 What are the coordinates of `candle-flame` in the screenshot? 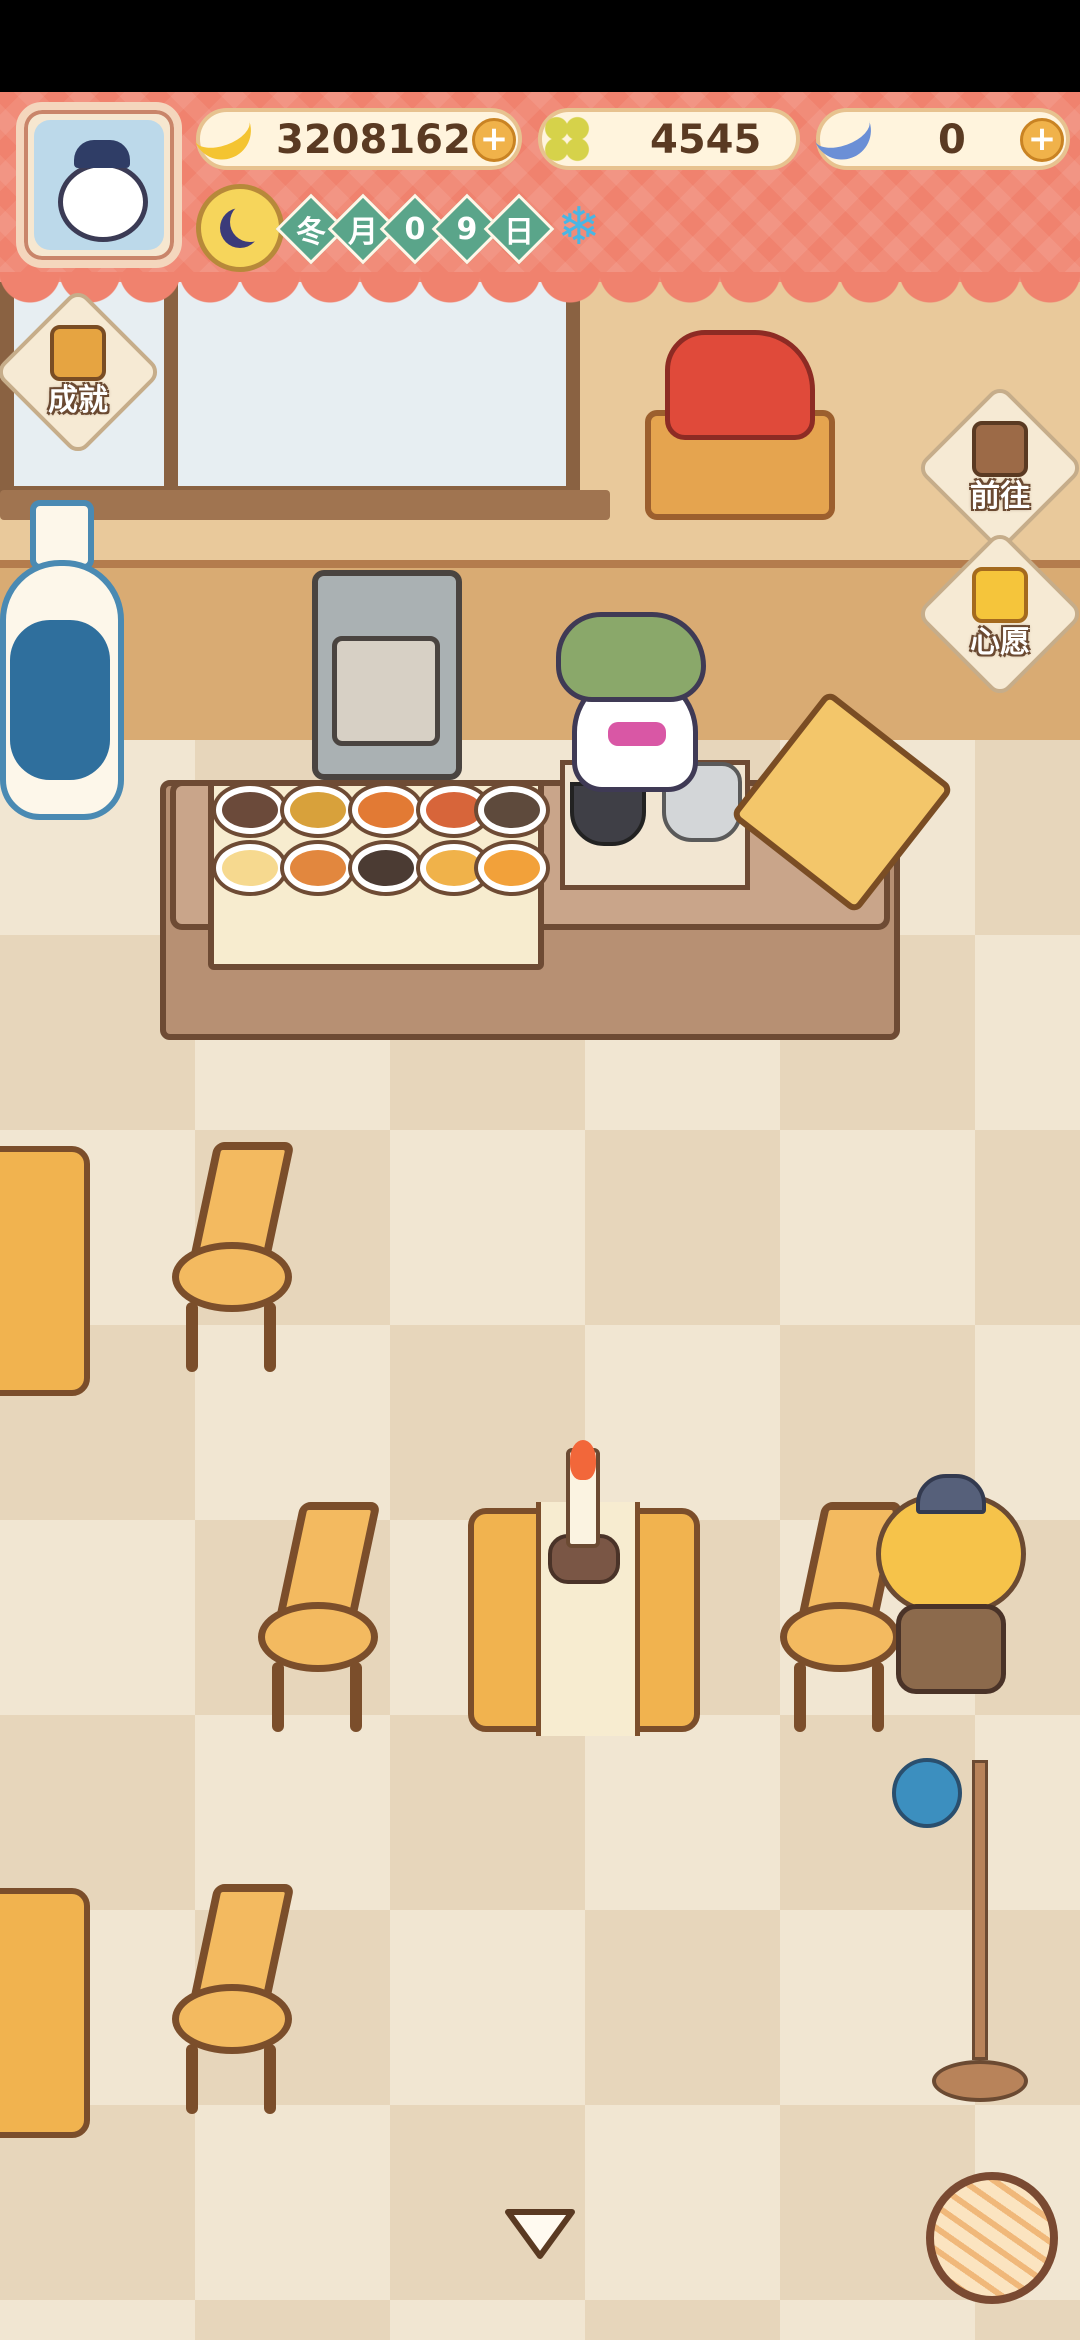 It's located at (583, 1460).